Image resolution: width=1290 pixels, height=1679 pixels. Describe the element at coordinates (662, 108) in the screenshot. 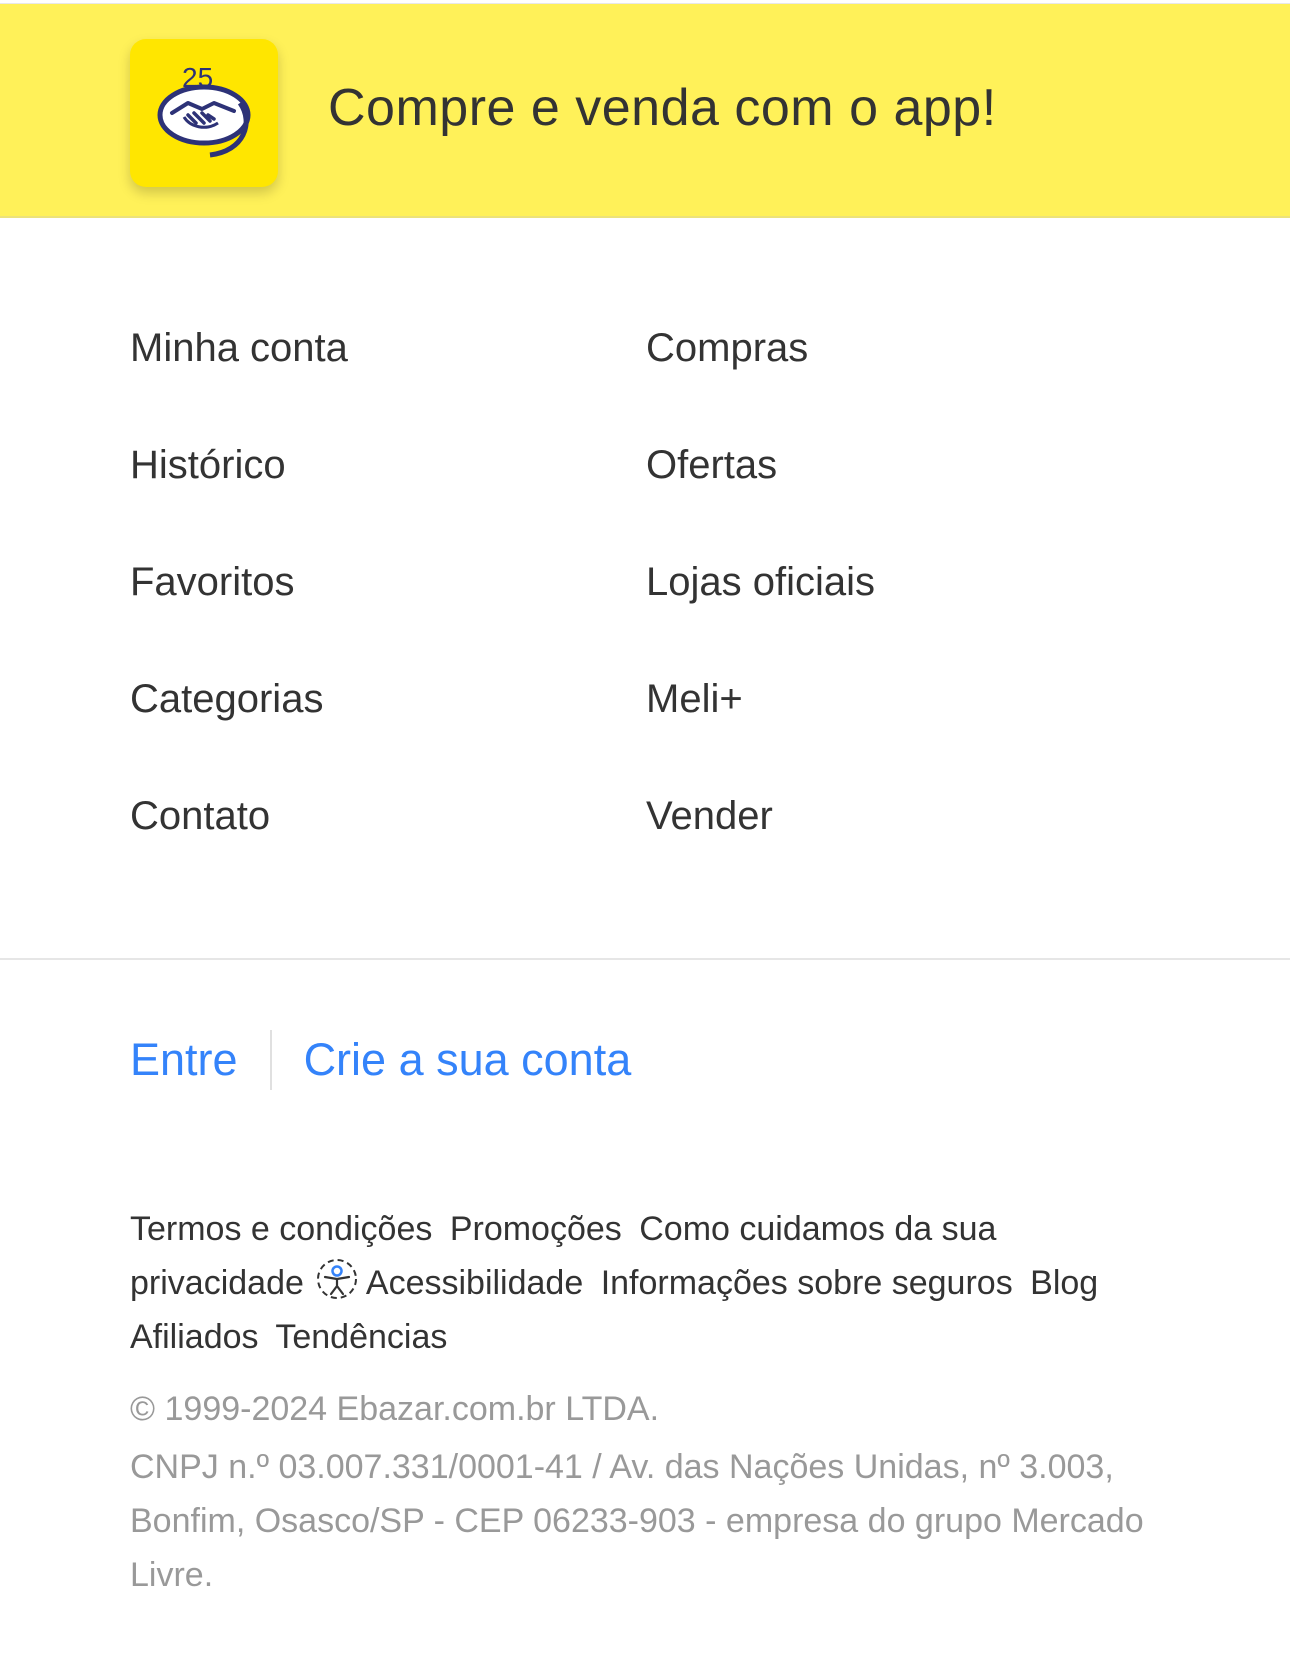

I see `banner-title: Compre e venda com o app!` at that location.